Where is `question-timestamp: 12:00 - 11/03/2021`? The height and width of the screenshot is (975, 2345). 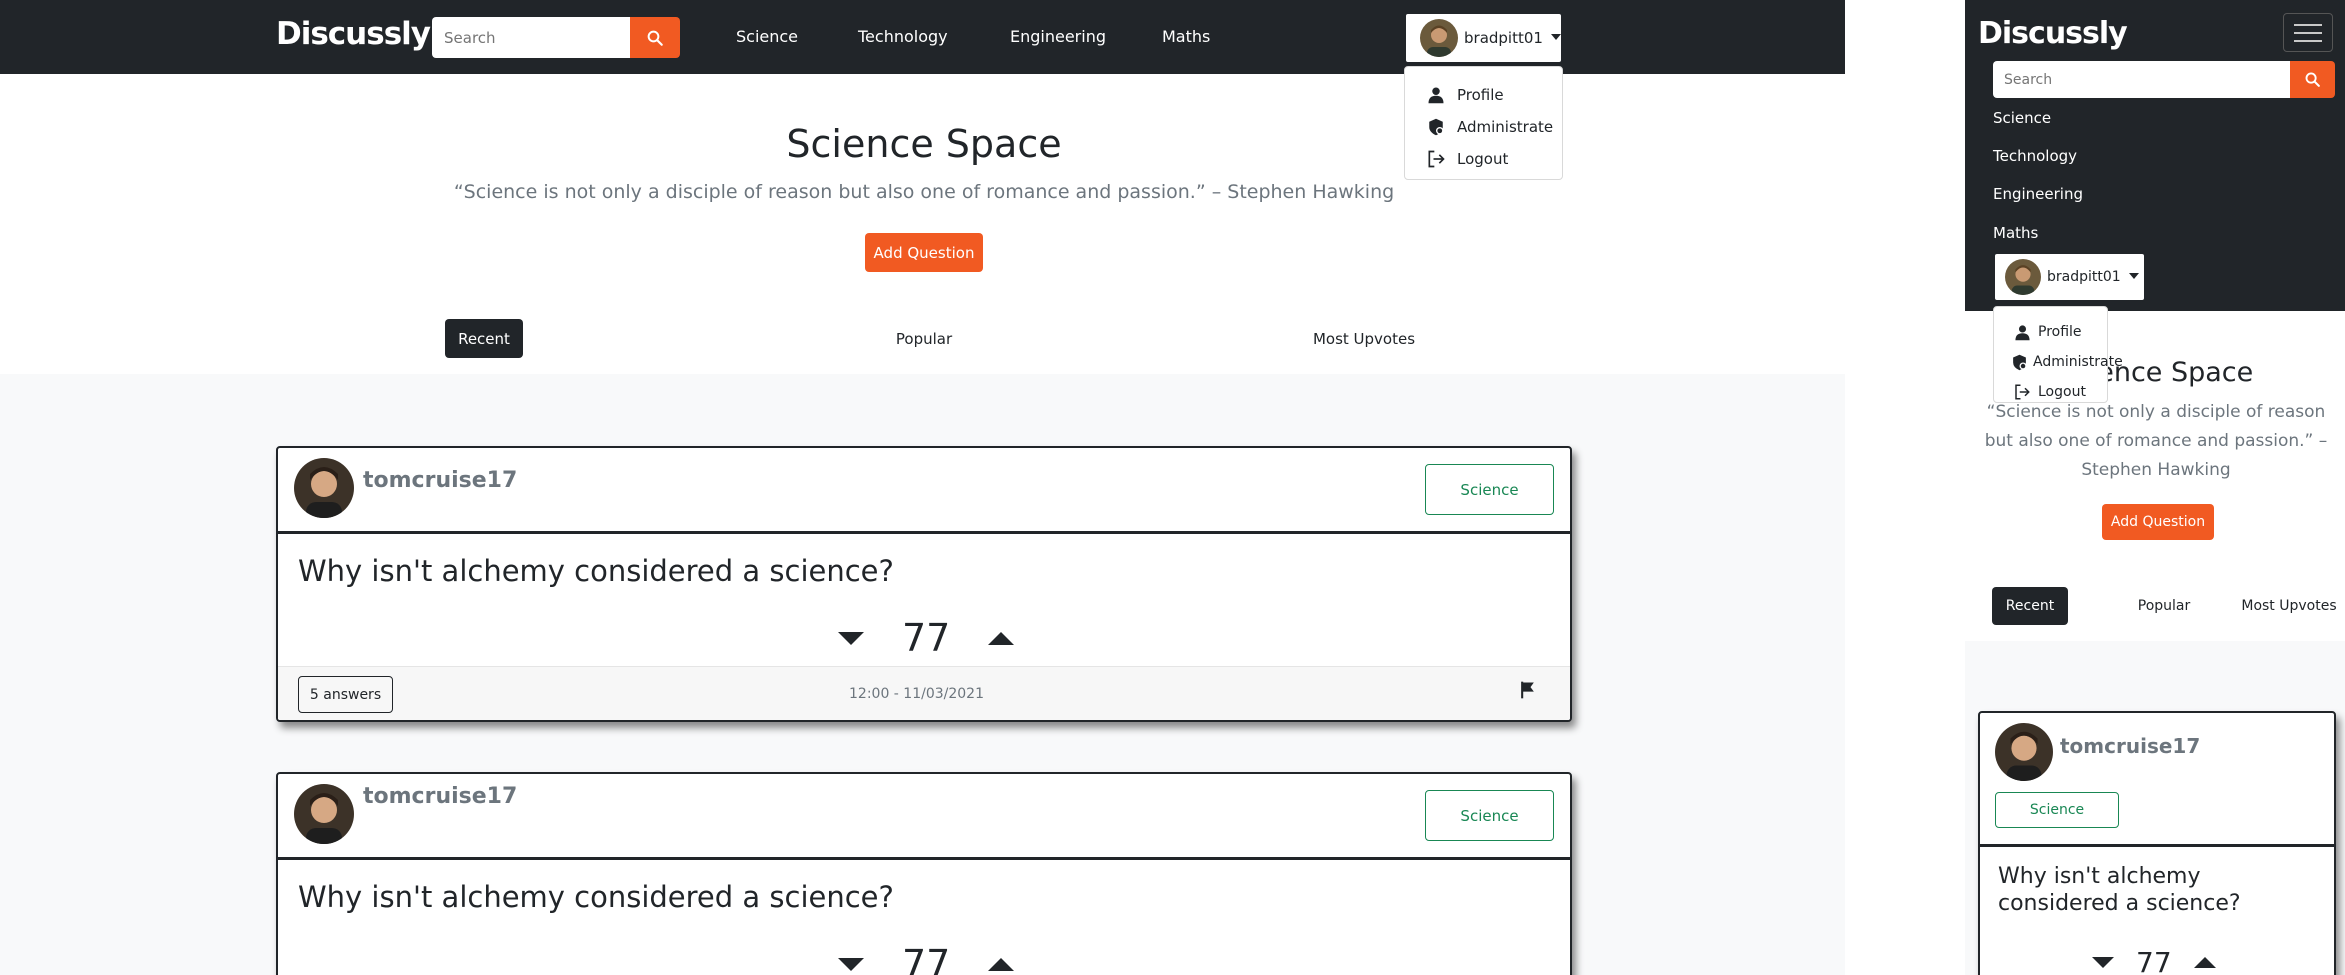 question-timestamp: 12:00 - 11/03/2021 is located at coordinates (916, 694).